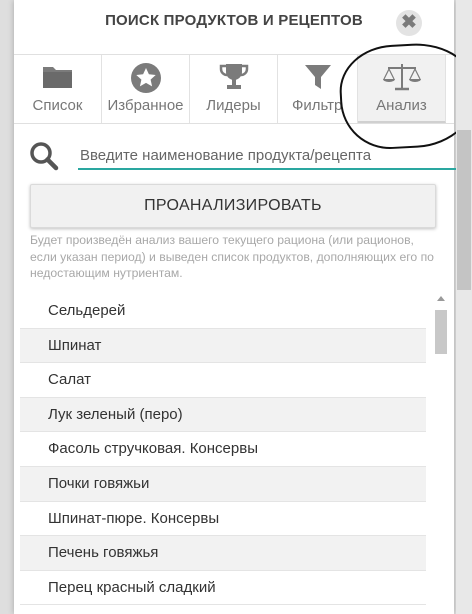 The height and width of the screenshot is (614, 472). I want to click on tab-filter-label: Фильтр, so click(317, 105).